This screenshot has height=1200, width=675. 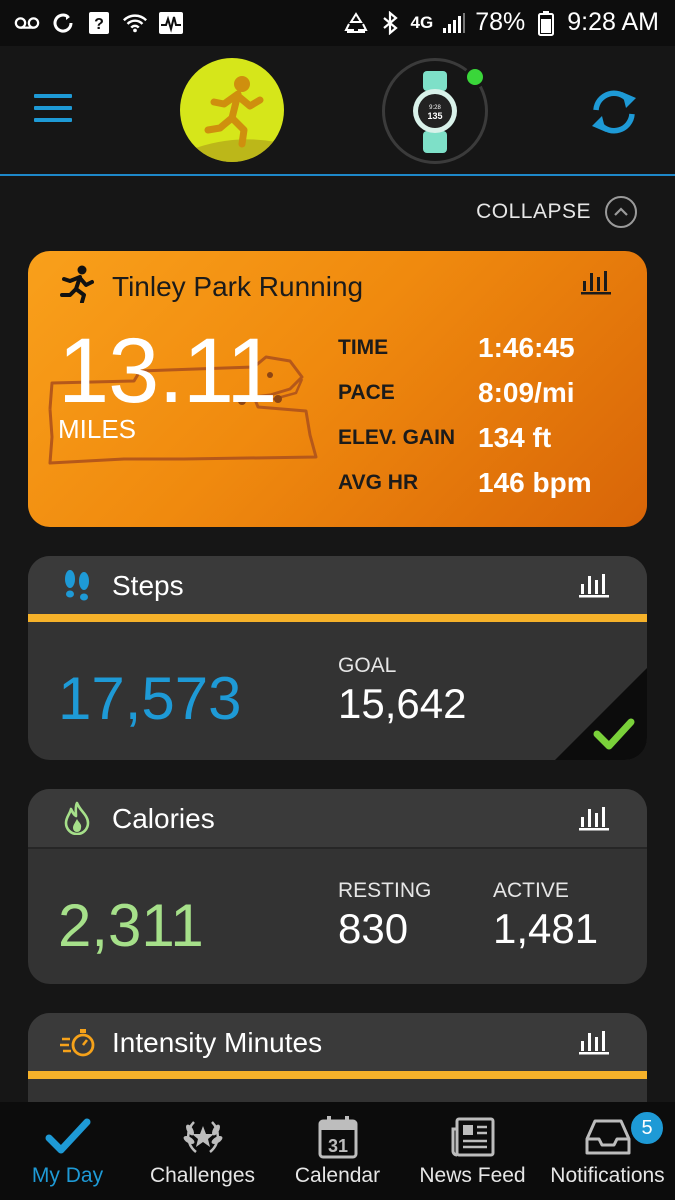 I want to click on calendar-day: 31, so click(x=337, y=1146).